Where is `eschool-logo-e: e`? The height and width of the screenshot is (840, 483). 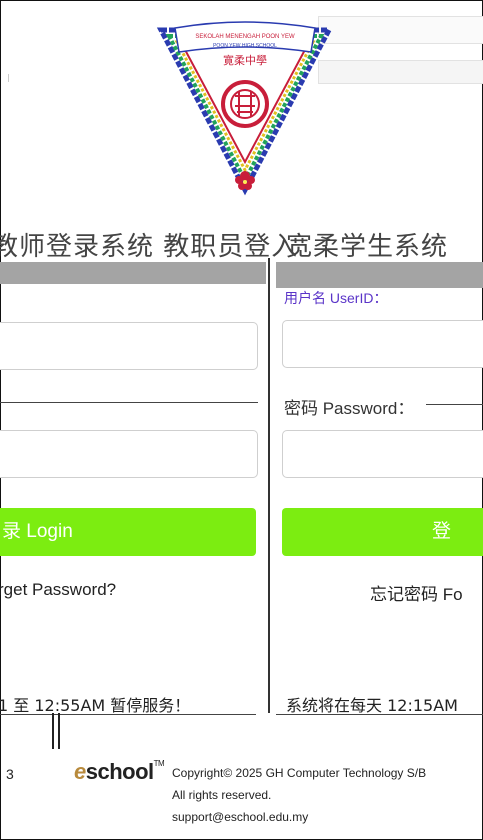 eschool-logo-e: e is located at coordinates (80, 771).